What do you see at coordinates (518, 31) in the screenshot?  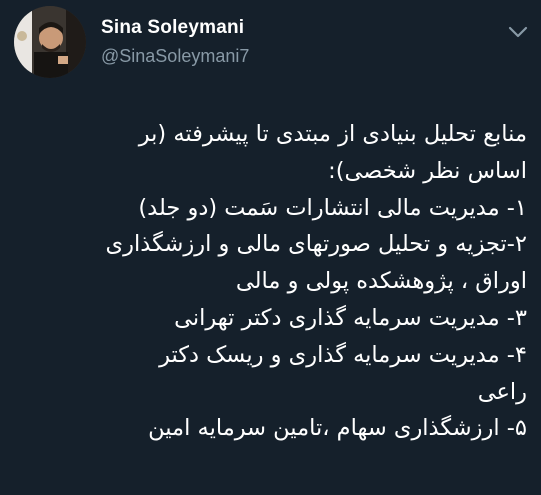 I see `chevron-down-icon` at bounding box center [518, 31].